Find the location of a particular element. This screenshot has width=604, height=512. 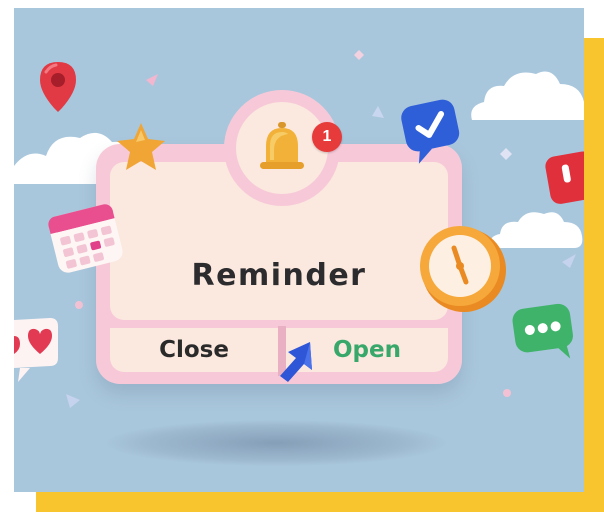

close-button: Close is located at coordinates (194, 350).